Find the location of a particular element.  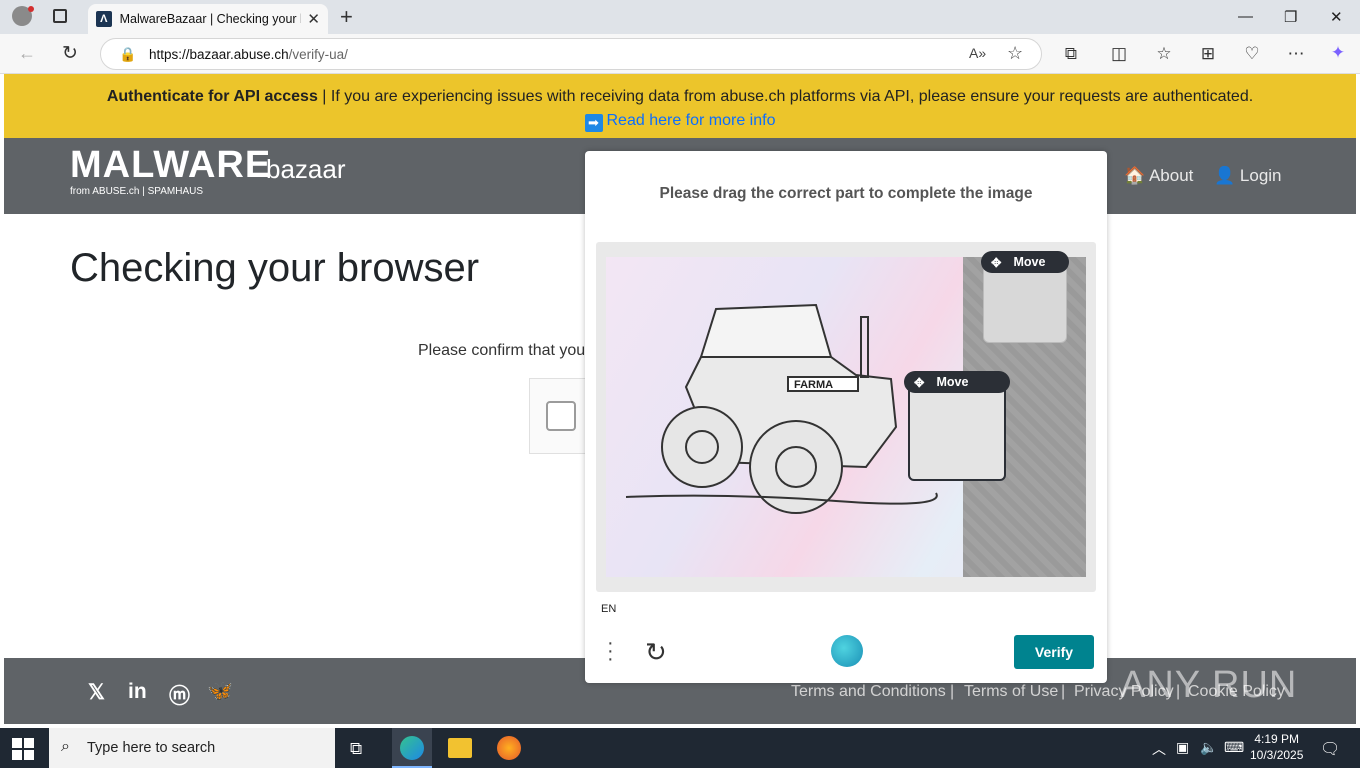

verify-button: Verify is located at coordinates (1054, 652).